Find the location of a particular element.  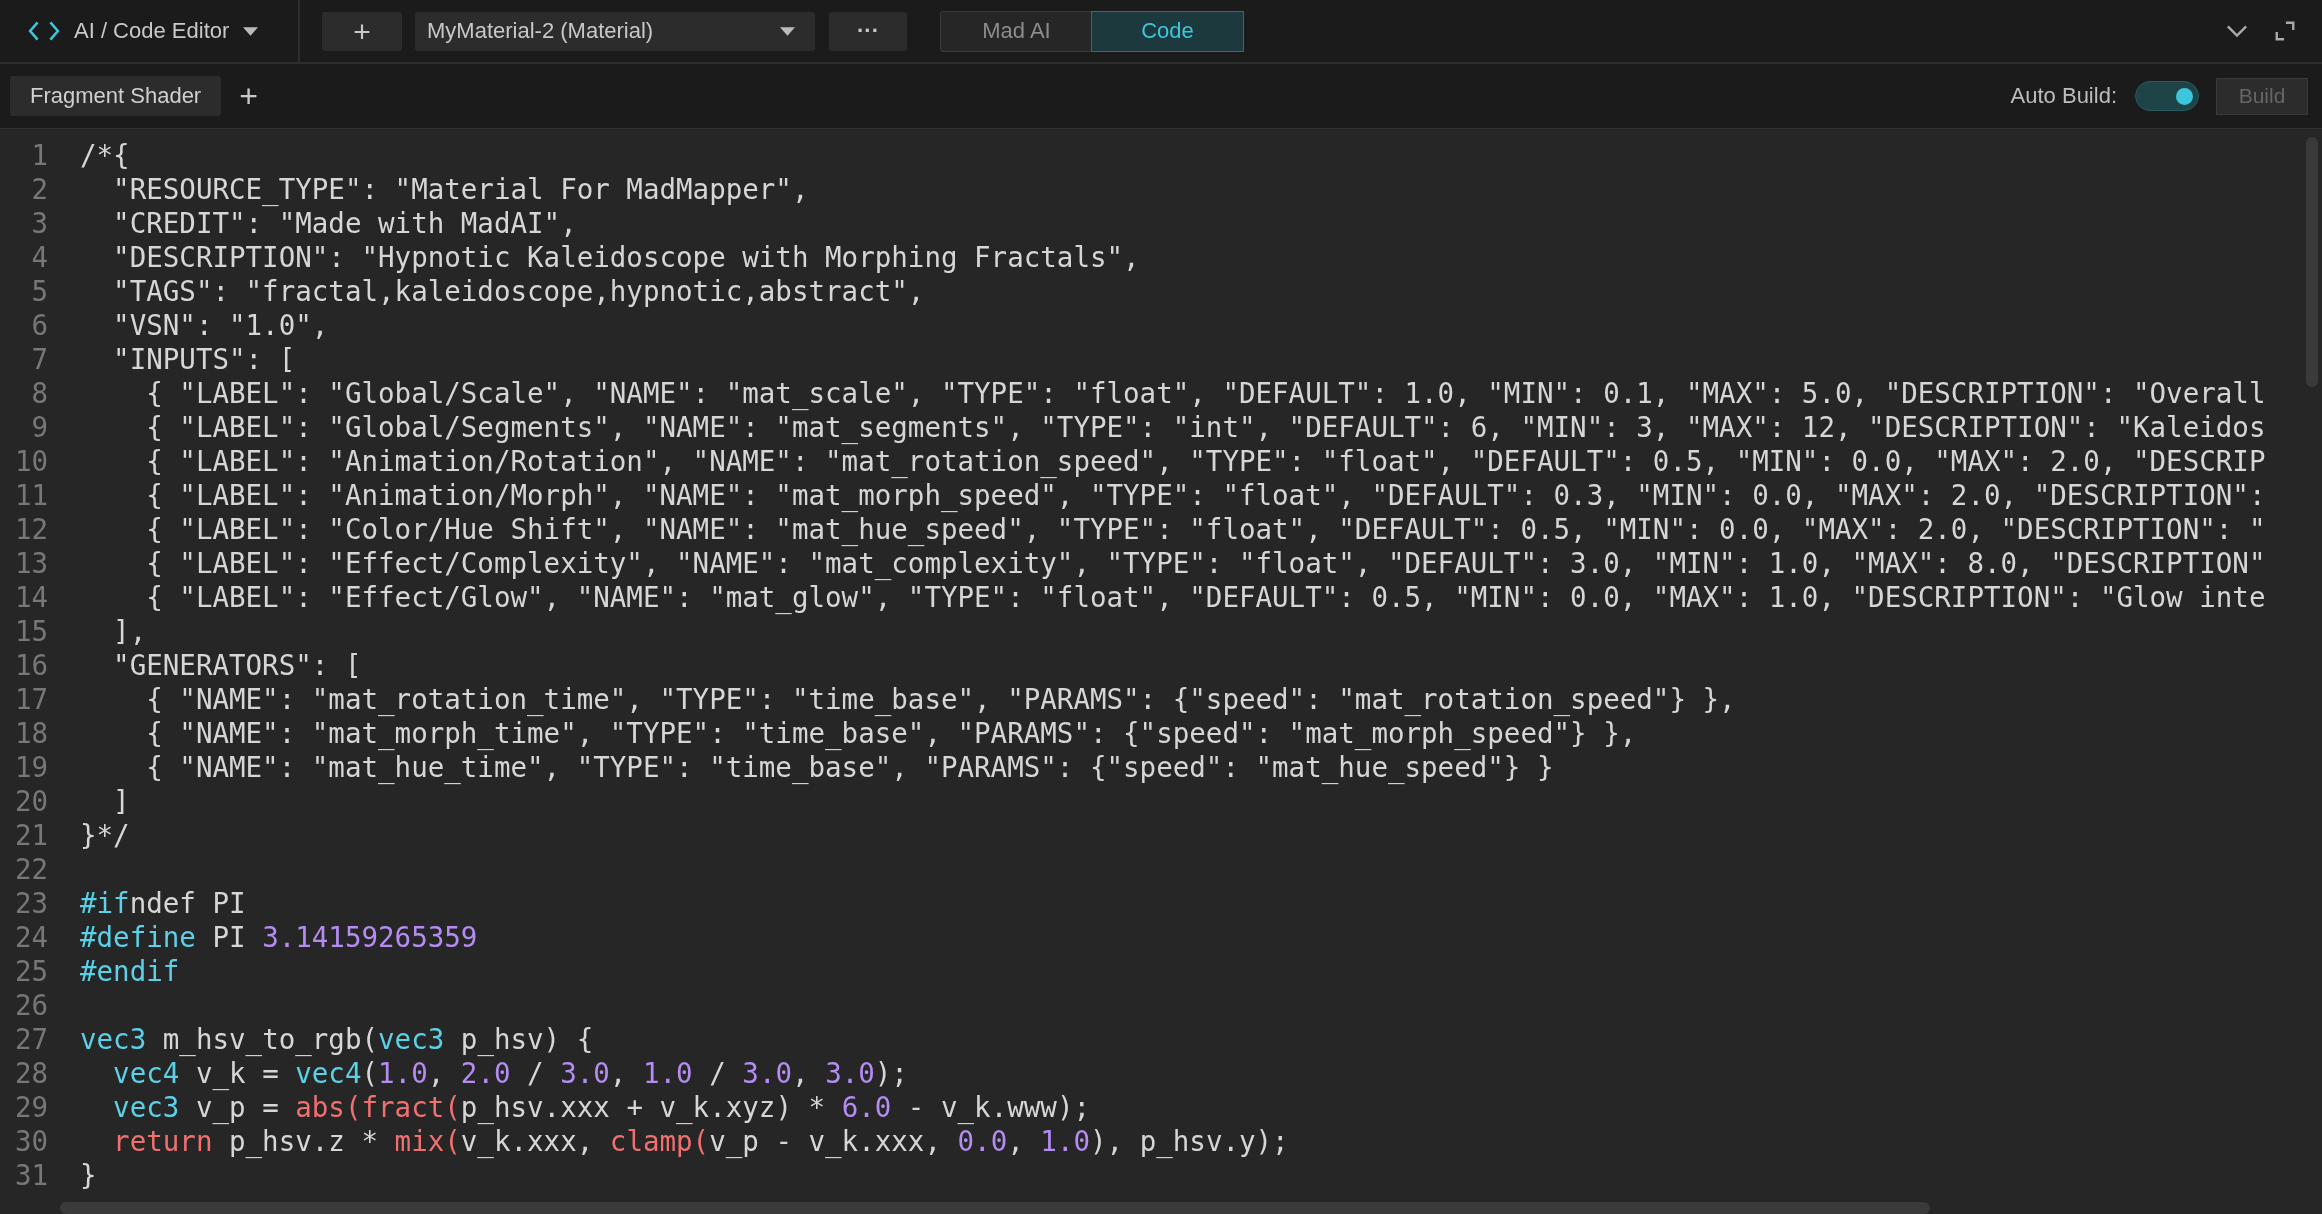

line-number: 3 is located at coordinates (39, 223).